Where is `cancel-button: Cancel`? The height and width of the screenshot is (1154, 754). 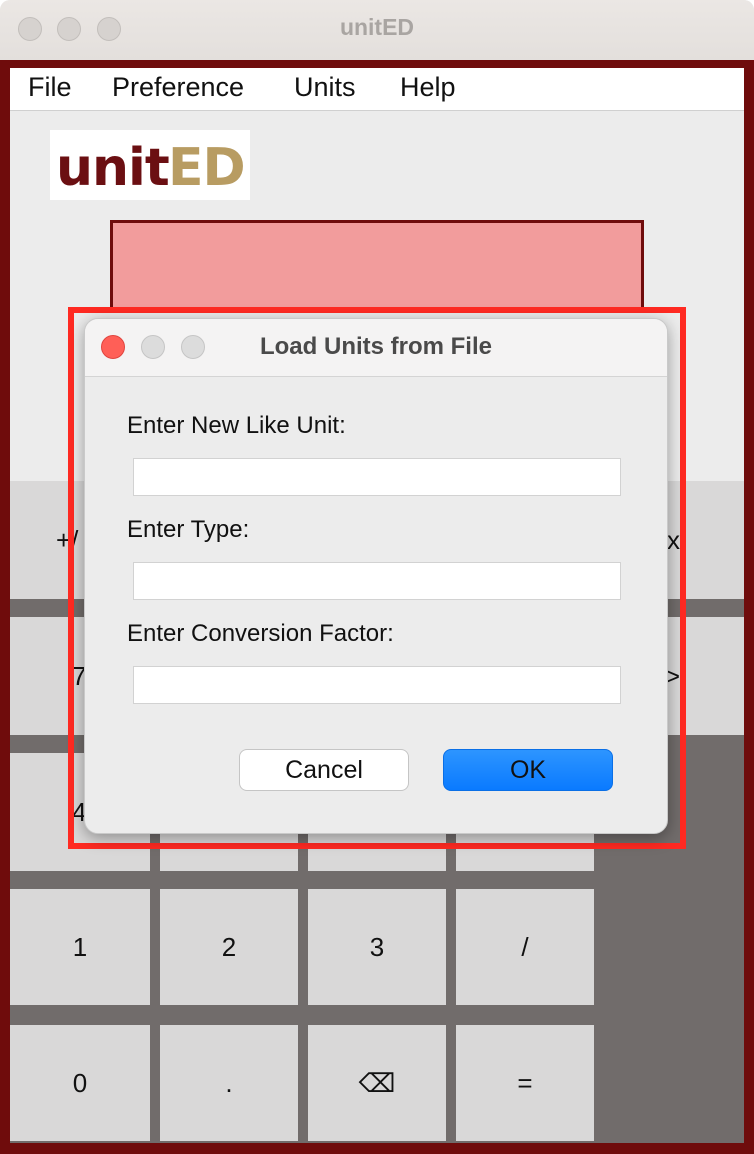
cancel-button: Cancel is located at coordinates (324, 770).